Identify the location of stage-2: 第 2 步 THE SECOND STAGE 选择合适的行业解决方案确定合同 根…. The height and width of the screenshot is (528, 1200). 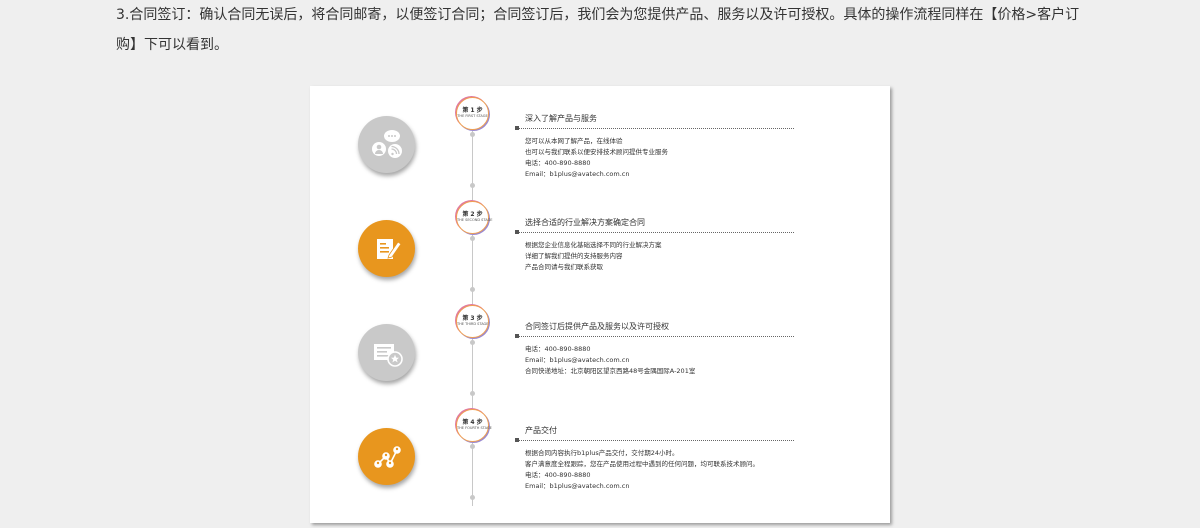
(600, 242).